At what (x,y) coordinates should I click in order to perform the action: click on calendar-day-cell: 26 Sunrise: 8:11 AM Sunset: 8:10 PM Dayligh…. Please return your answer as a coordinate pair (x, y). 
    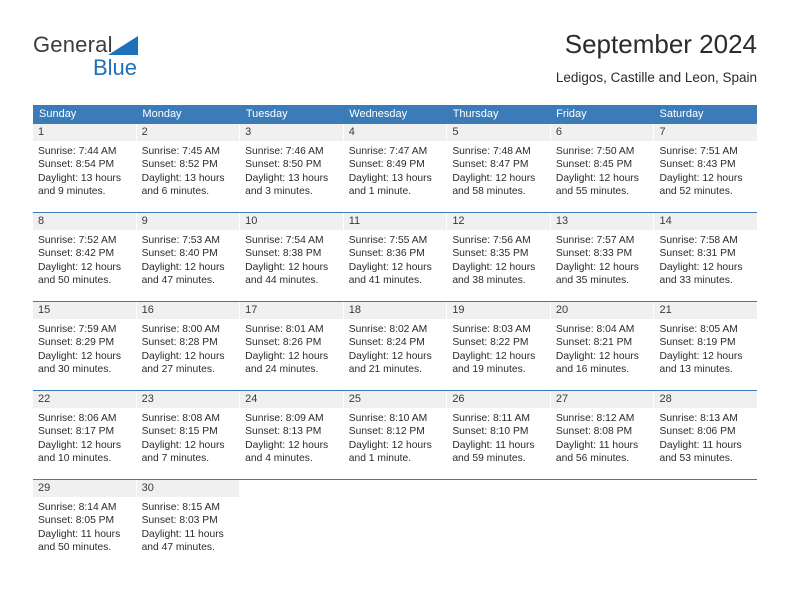
    Looking at the image, I should click on (498, 435).